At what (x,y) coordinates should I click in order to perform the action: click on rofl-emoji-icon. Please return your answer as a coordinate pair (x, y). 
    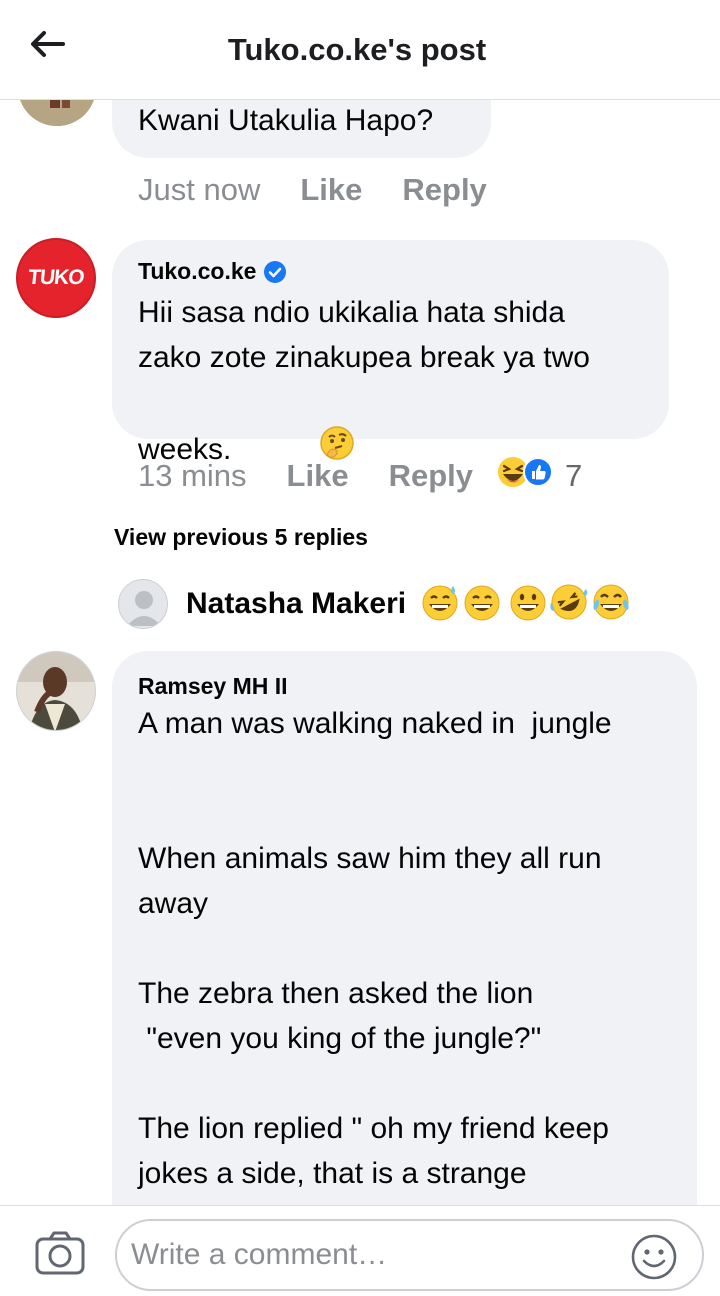
    Looking at the image, I should click on (569, 604).